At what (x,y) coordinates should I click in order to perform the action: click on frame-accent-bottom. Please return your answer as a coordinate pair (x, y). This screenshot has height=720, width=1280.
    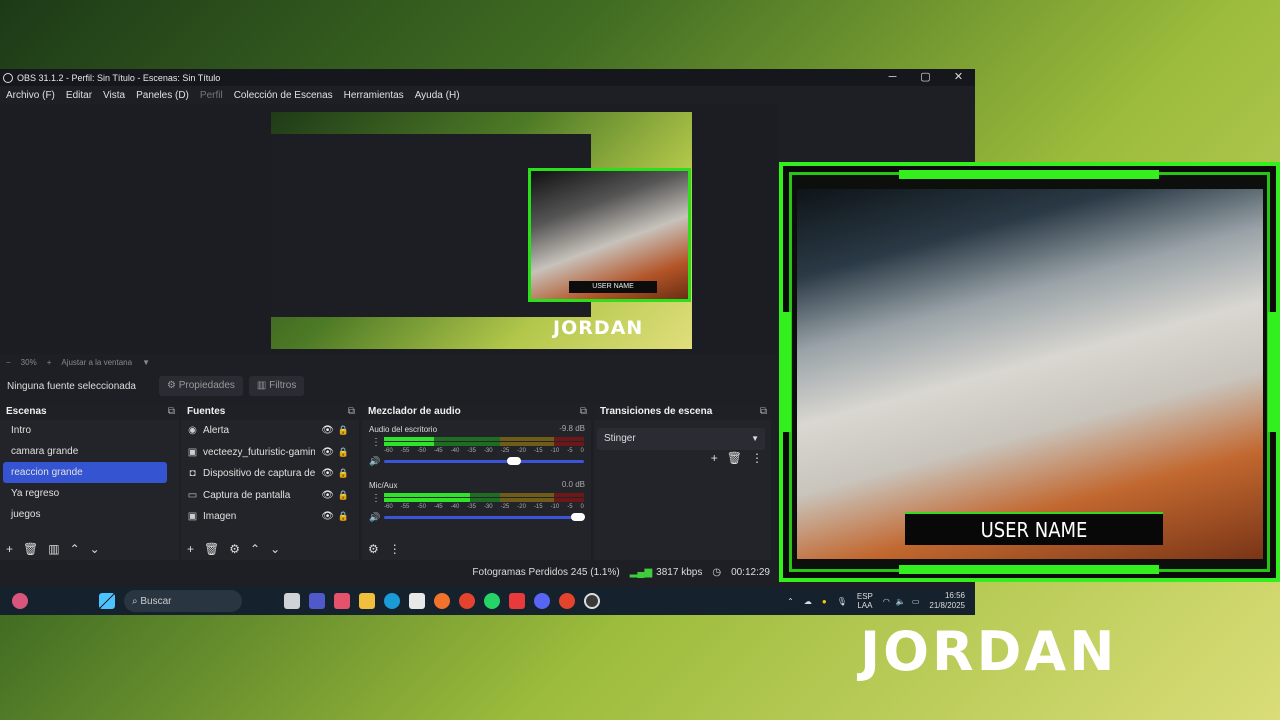
    Looking at the image, I should click on (1029, 569).